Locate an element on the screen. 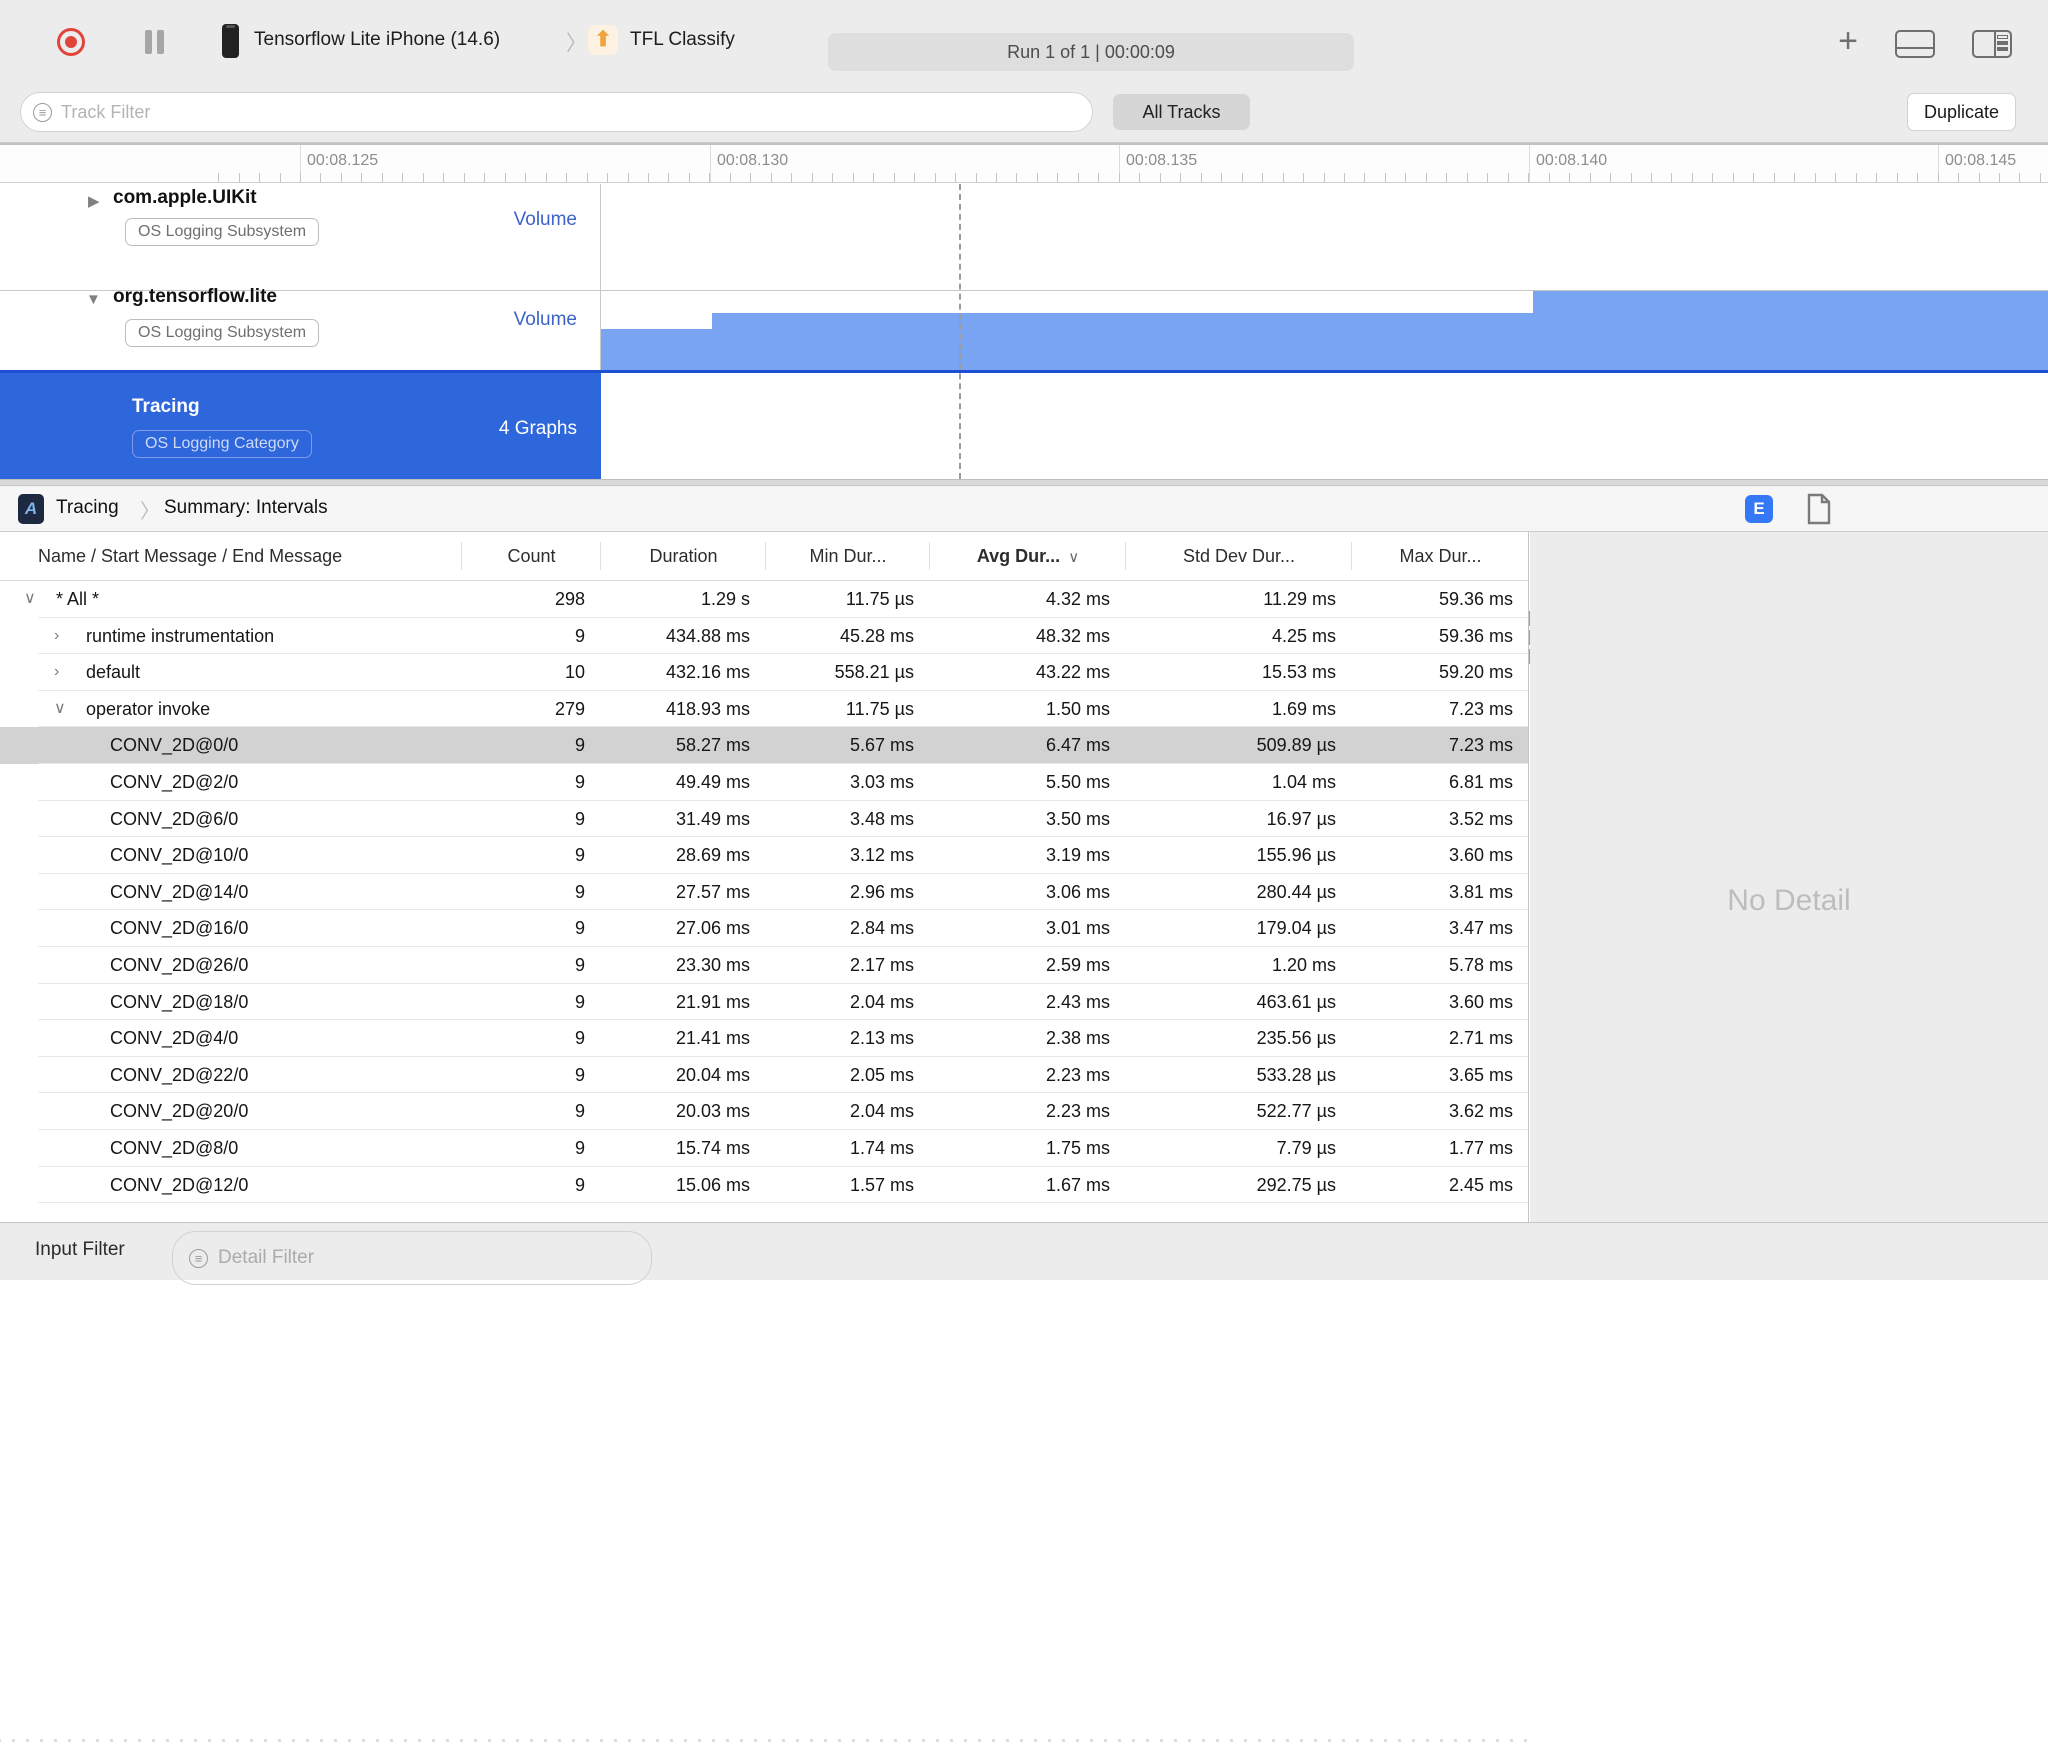 The width and height of the screenshot is (2048, 1749). ruler-time-label: 00:08.140 is located at coordinates (1572, 160).